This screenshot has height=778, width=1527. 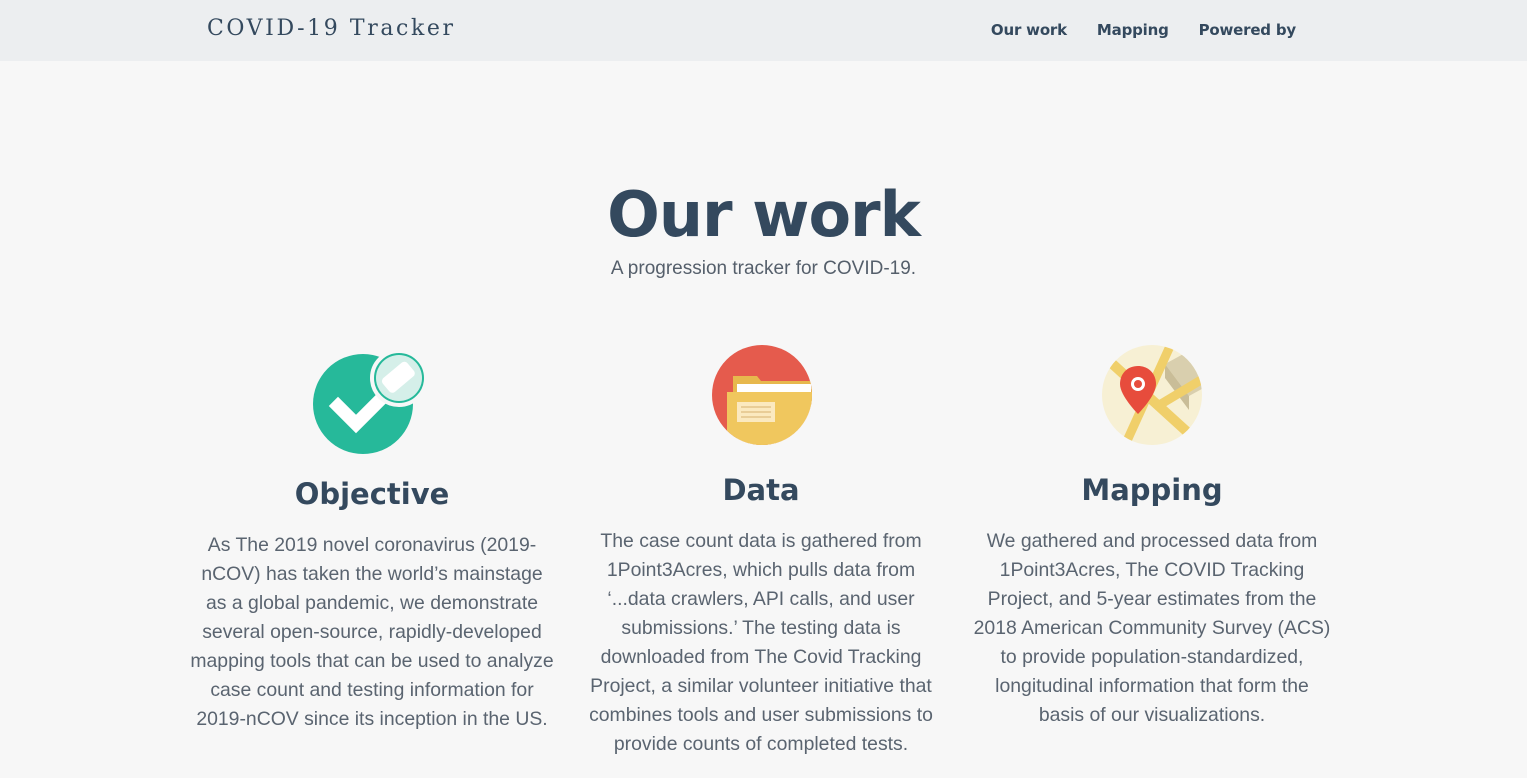 What do you see at coordinates (762, 395) in the screenshot?
I see `folder-icon` at bounding box center [762, 395].